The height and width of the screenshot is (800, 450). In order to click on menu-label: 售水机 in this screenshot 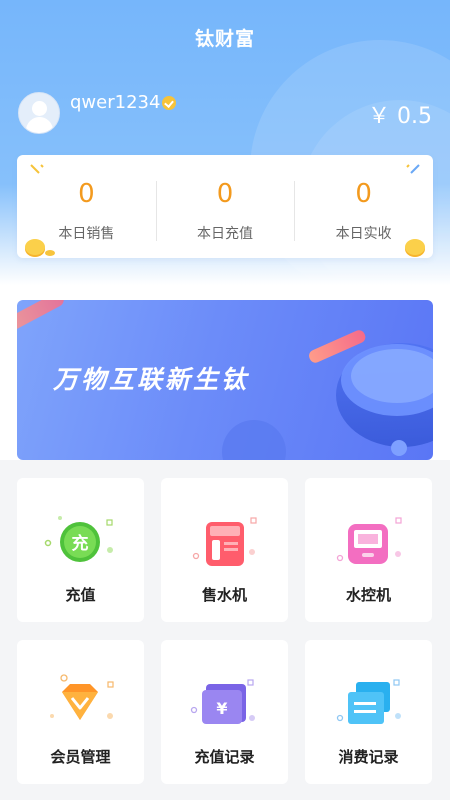, I will do `click(224, 595)`.